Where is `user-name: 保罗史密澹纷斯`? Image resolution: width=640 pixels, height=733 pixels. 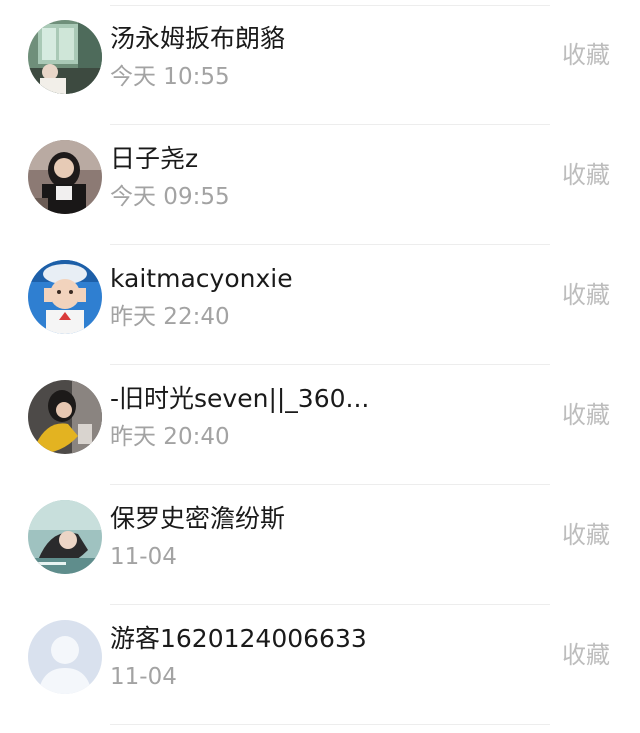
user-name: 保罗史密澹纷斯 is located at coordinates (198, 518).